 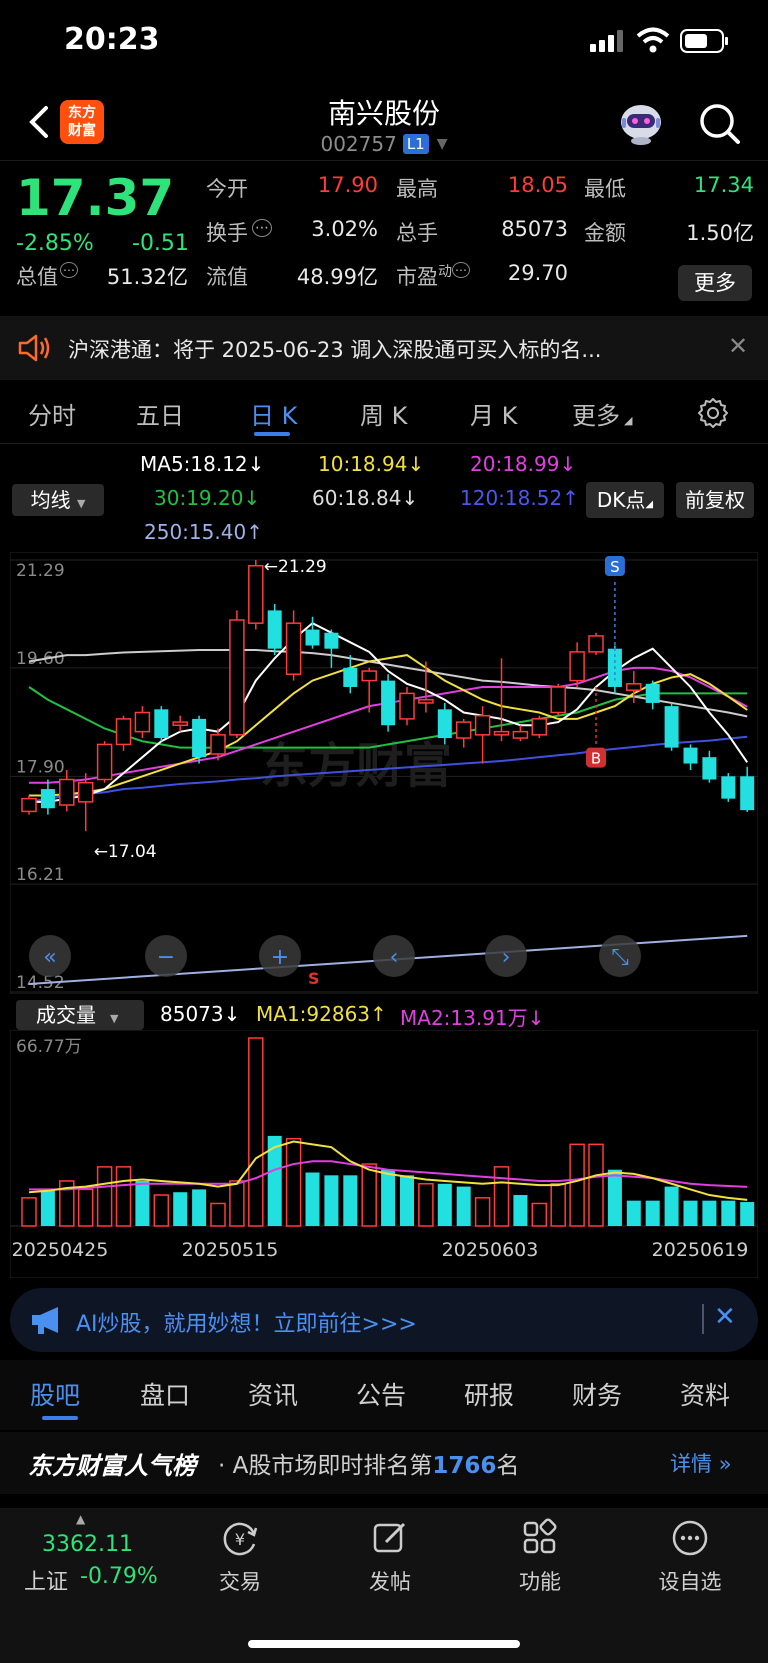 I want to click on volume-x-label: 20250515, so click(x=230, y=1250).